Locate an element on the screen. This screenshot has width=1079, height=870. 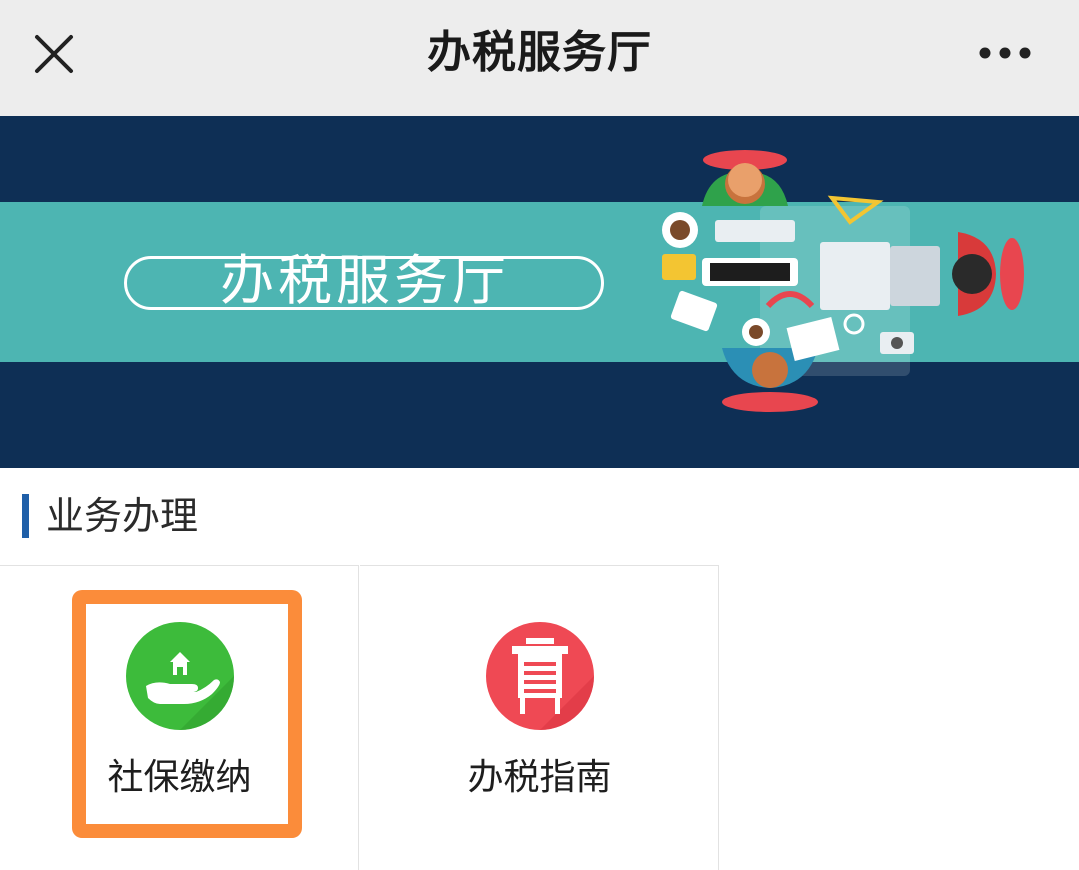
service-tax-guide: 办税指南 is located at coordinates (539, 717).